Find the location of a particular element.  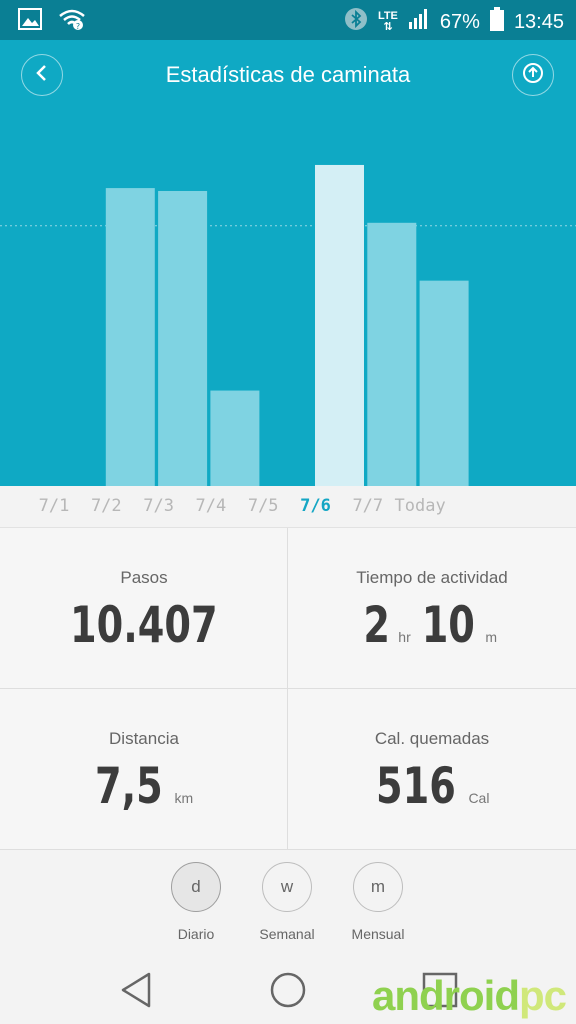

period-daily-button: d Diario is located at coordinates (196, 902).